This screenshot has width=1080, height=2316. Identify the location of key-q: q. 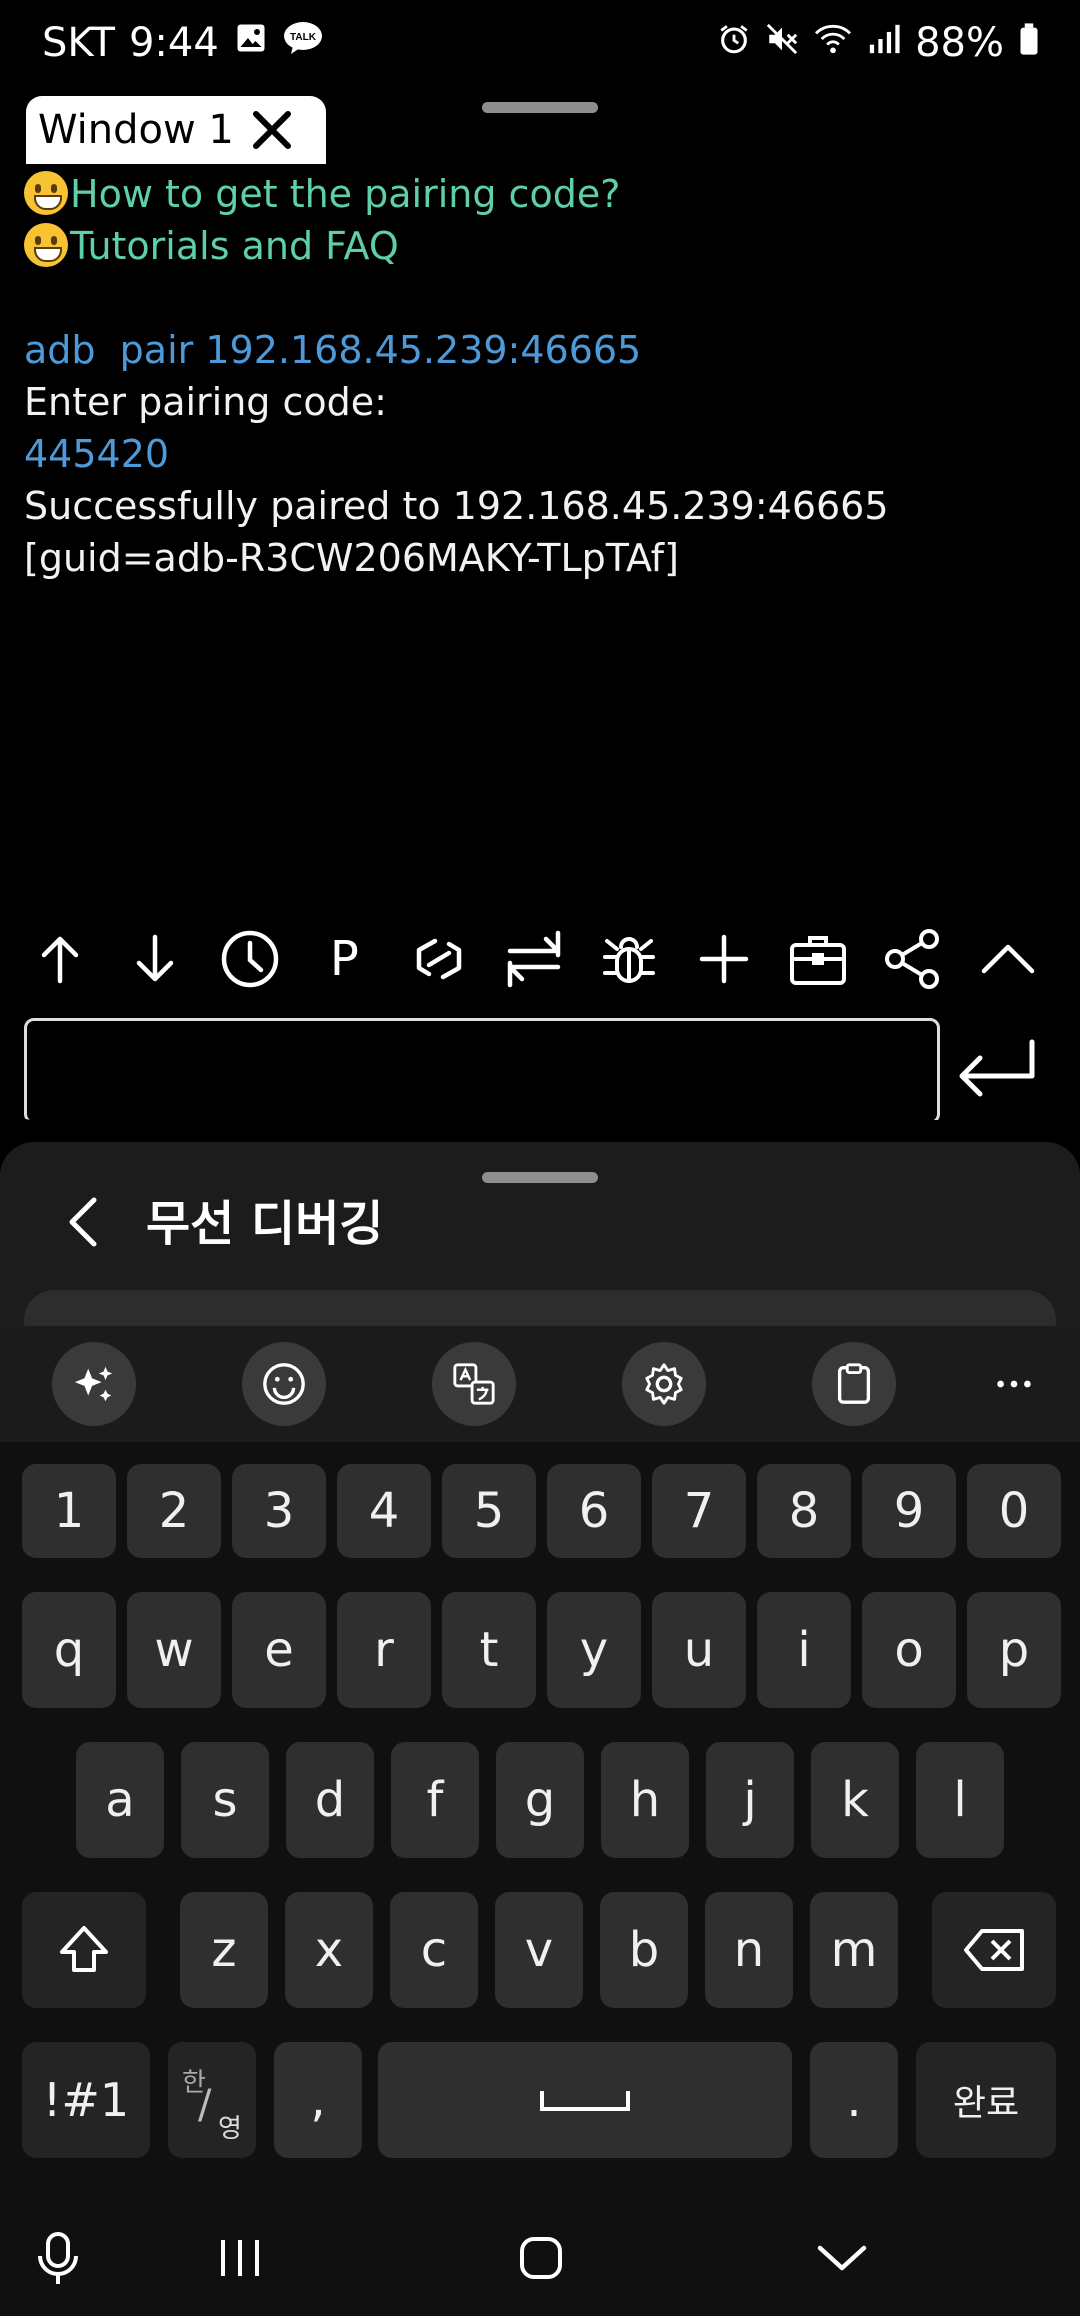
(69, 1650).